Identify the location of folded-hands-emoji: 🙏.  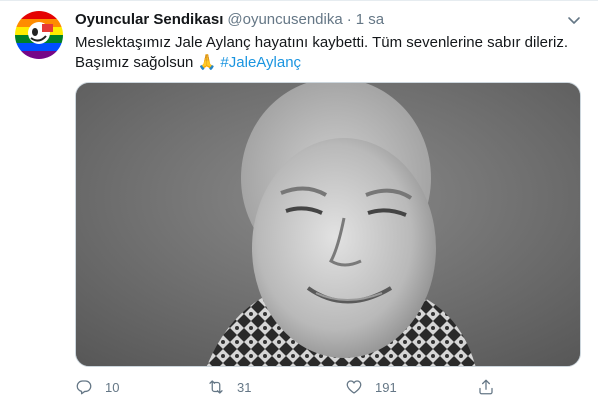
(207, 62).